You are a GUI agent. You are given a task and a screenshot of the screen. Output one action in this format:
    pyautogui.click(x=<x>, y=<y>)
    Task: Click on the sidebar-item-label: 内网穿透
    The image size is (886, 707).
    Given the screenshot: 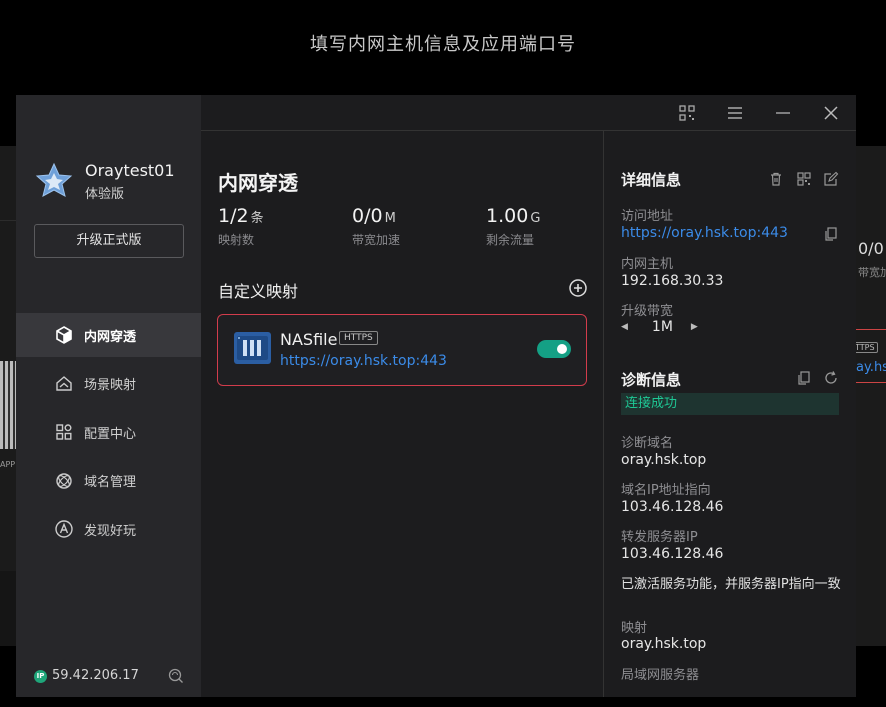 What is the action you would take?
    pyautogui.click(x=110, y=337)
    